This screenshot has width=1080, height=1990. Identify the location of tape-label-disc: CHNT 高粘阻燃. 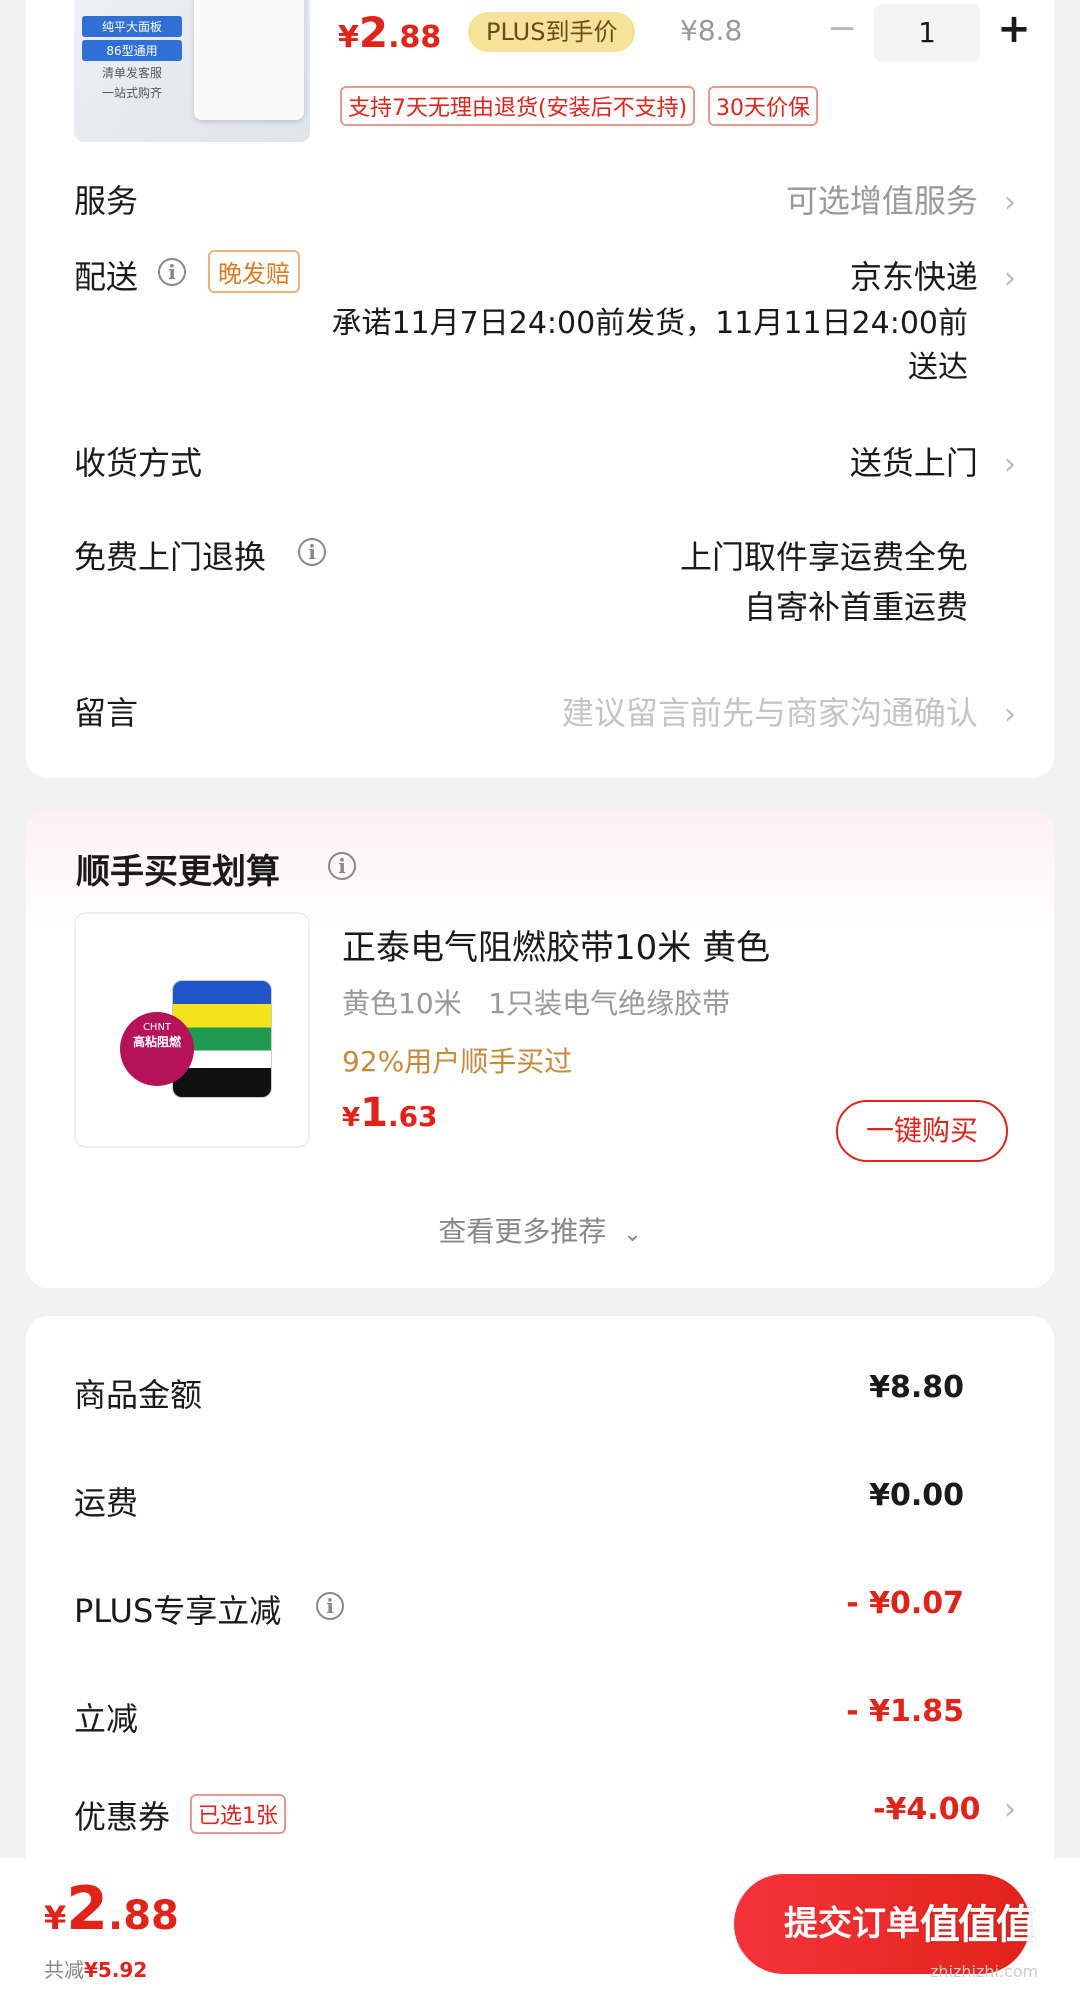
(157, 1049).